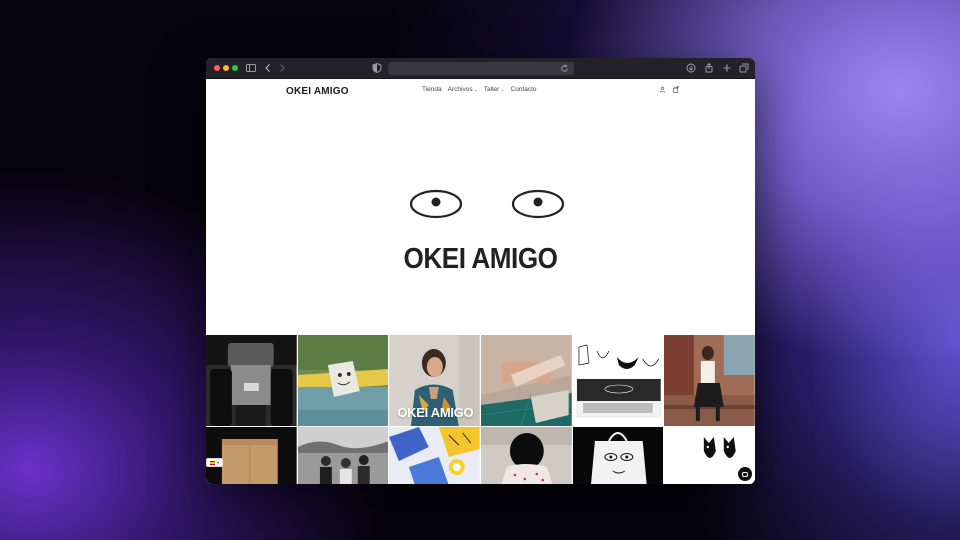 This screenshot has height=540, width=960. I want to click on nav-item-label: Tienda, so click(432, 89).